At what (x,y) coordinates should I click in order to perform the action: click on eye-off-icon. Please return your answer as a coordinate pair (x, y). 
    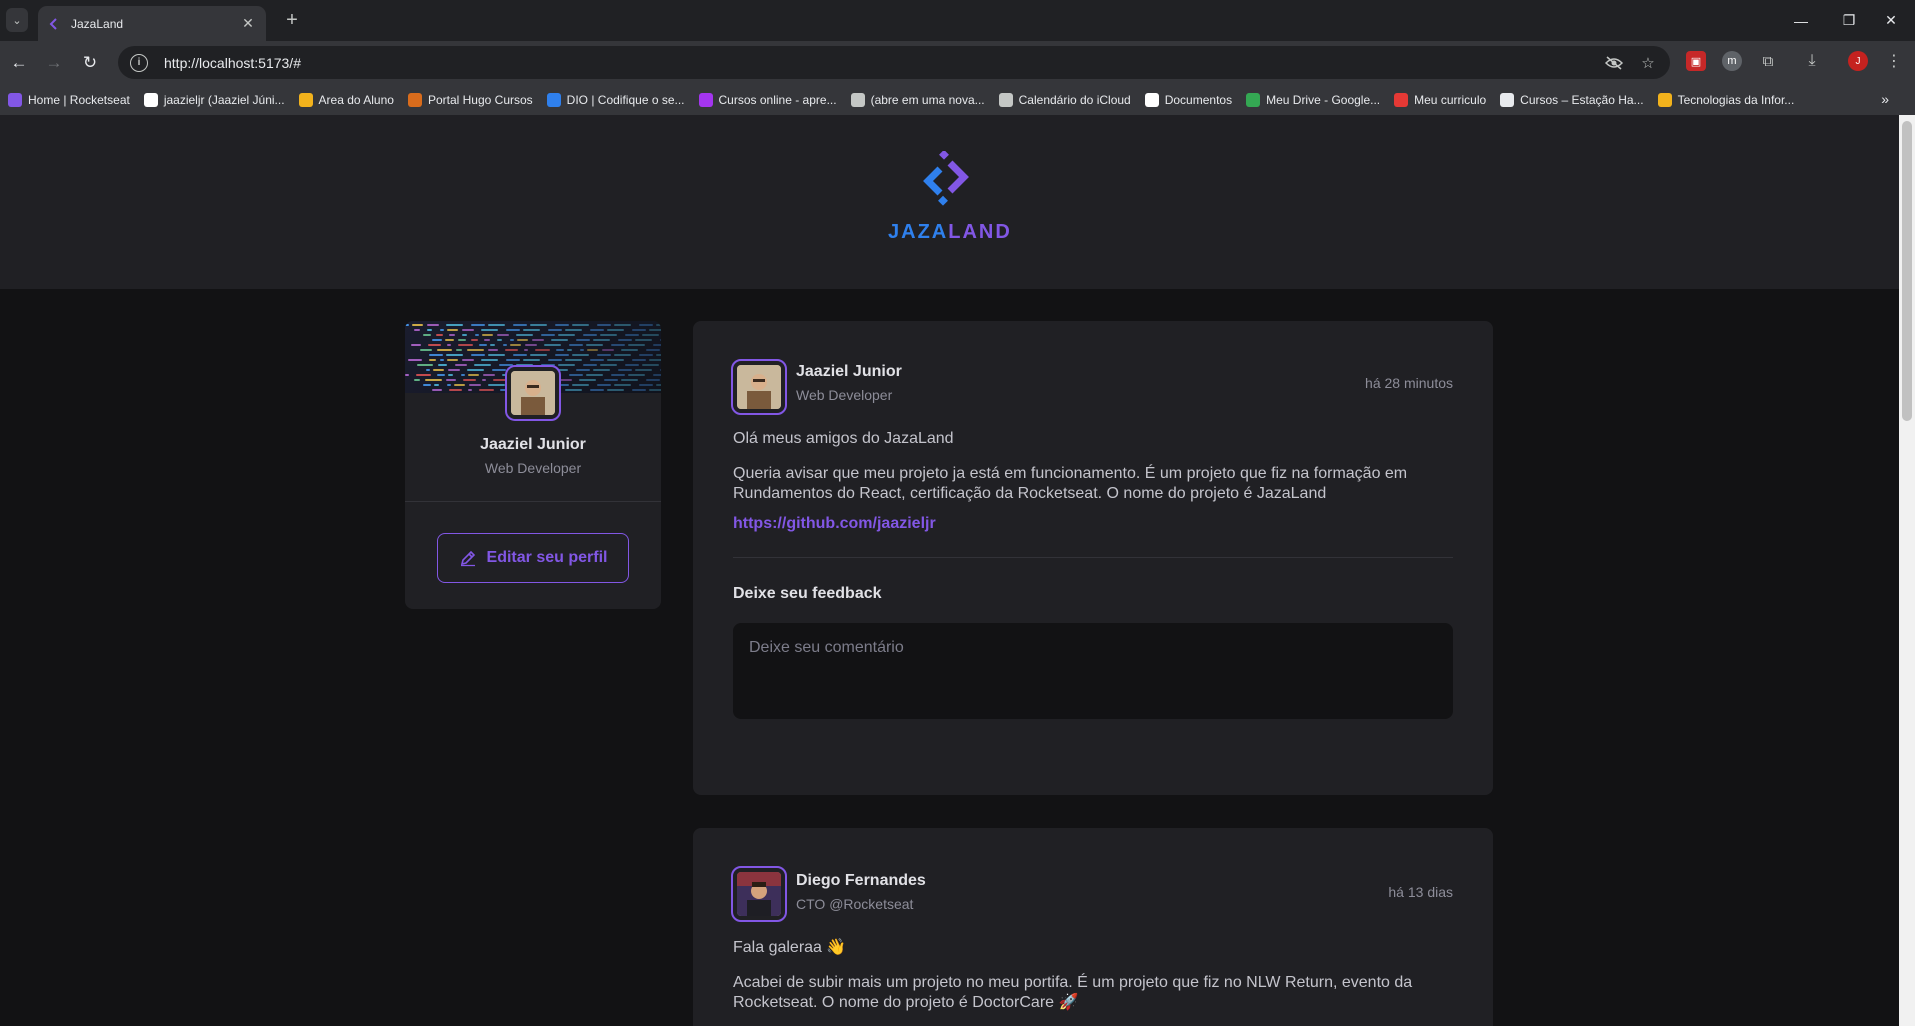
    Looking at the image, I should click on (1614, 63).